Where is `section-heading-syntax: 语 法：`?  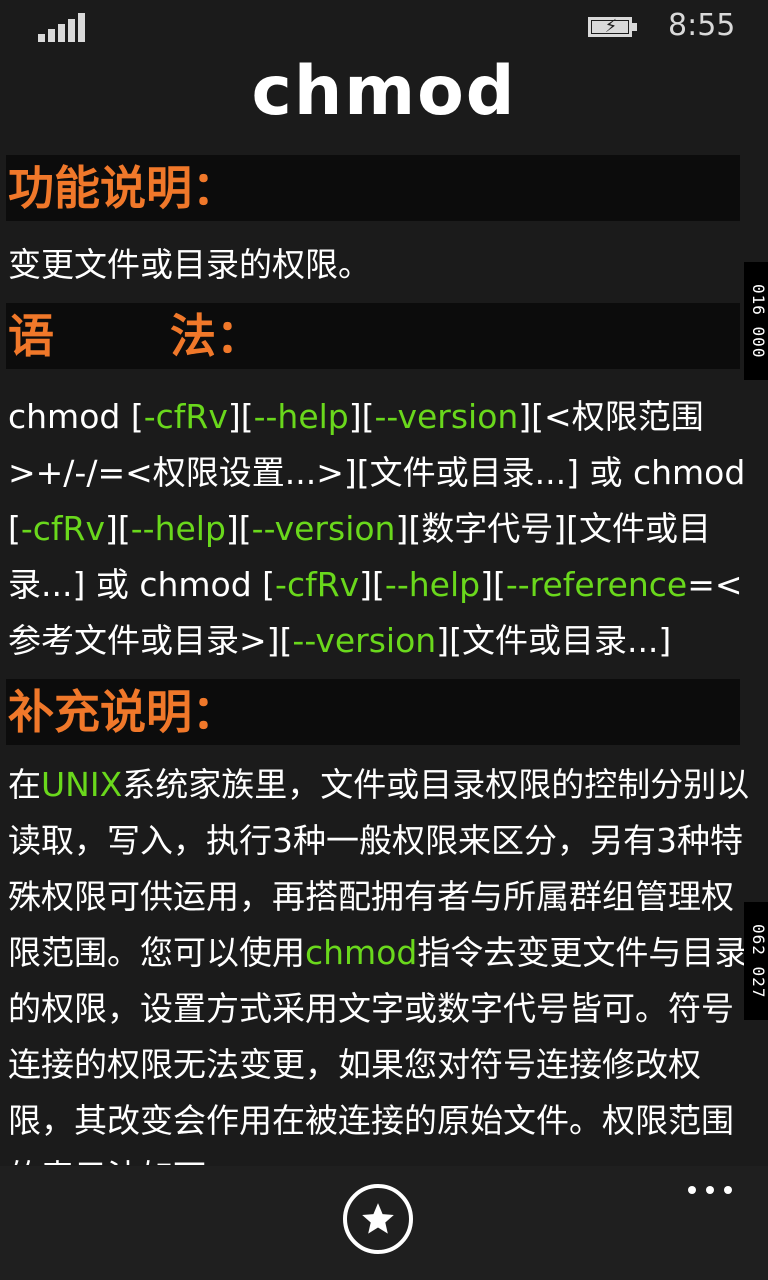 section-heading-syntax: 语 法： is located at coordinates (373, 336).